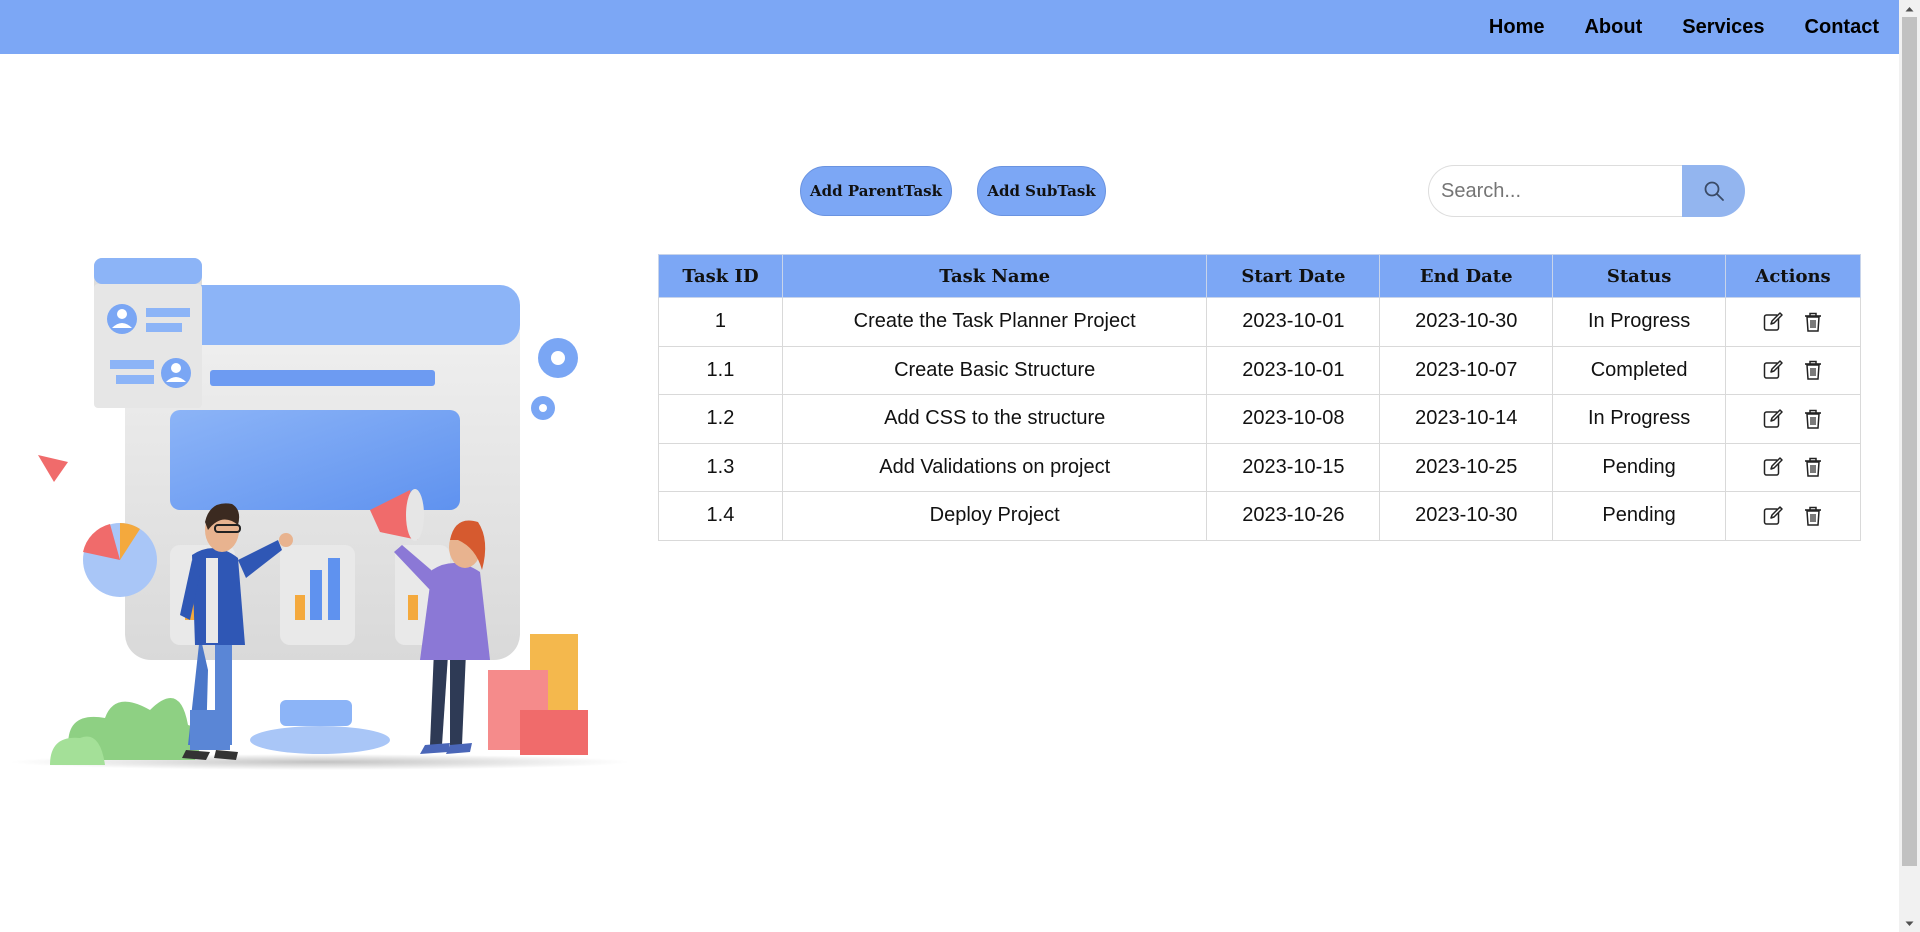  Describe the element at coordinates (1466, 419) in the screenshot. I see `end-date-cell: 2023-10-14` at that location.